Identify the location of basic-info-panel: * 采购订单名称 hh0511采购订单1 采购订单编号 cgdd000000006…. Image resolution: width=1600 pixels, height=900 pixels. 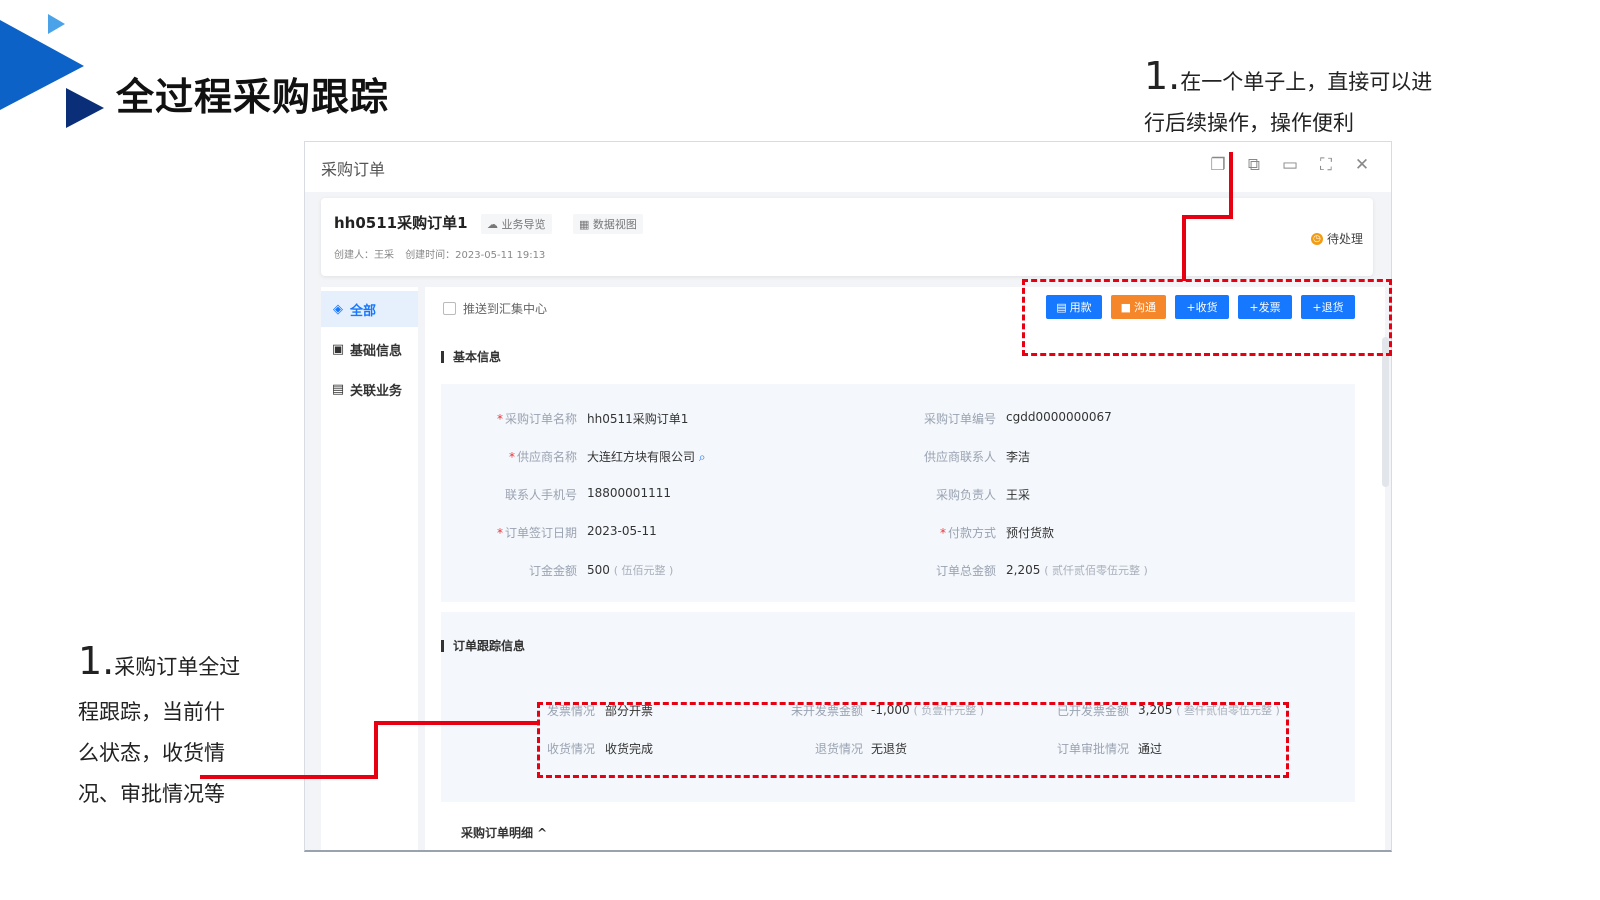
(898, 493).